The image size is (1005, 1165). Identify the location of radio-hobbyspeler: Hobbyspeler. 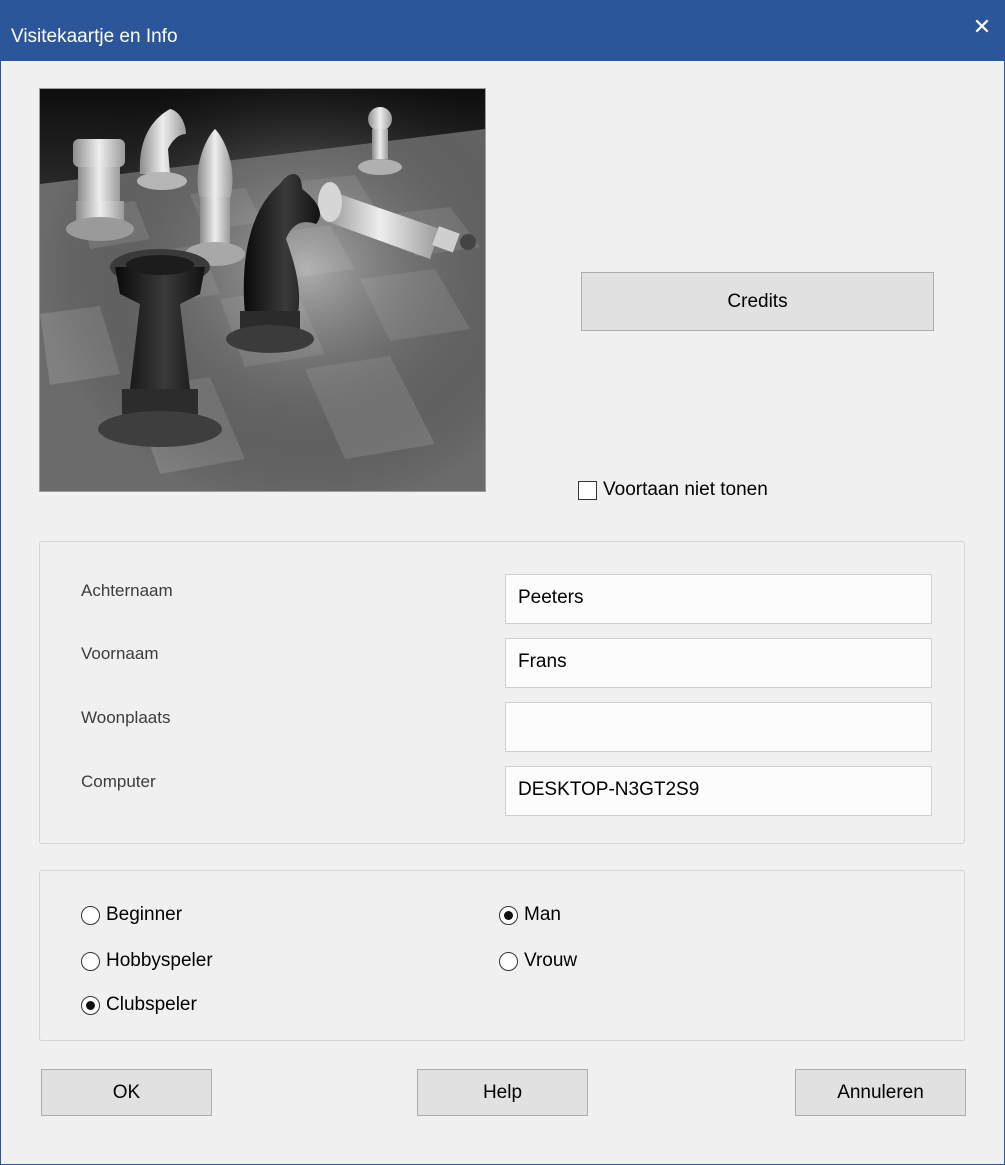
(147, 961).